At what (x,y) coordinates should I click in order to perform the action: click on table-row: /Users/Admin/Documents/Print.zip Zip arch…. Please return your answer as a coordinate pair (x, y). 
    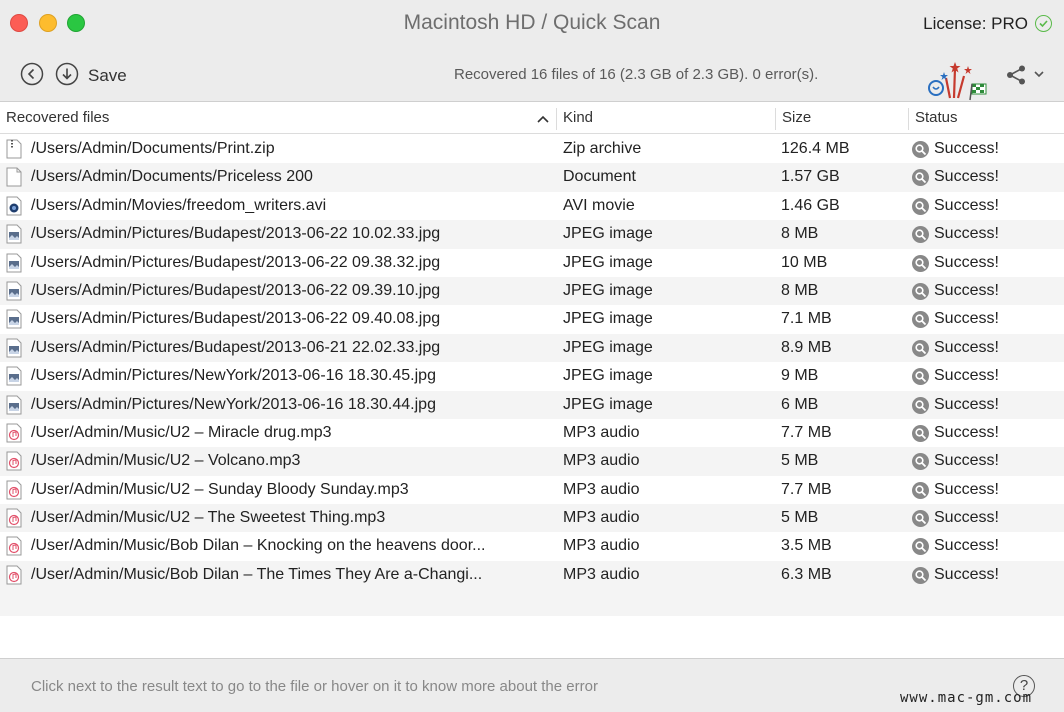
    Looking at the image, I should click on (532, 149).